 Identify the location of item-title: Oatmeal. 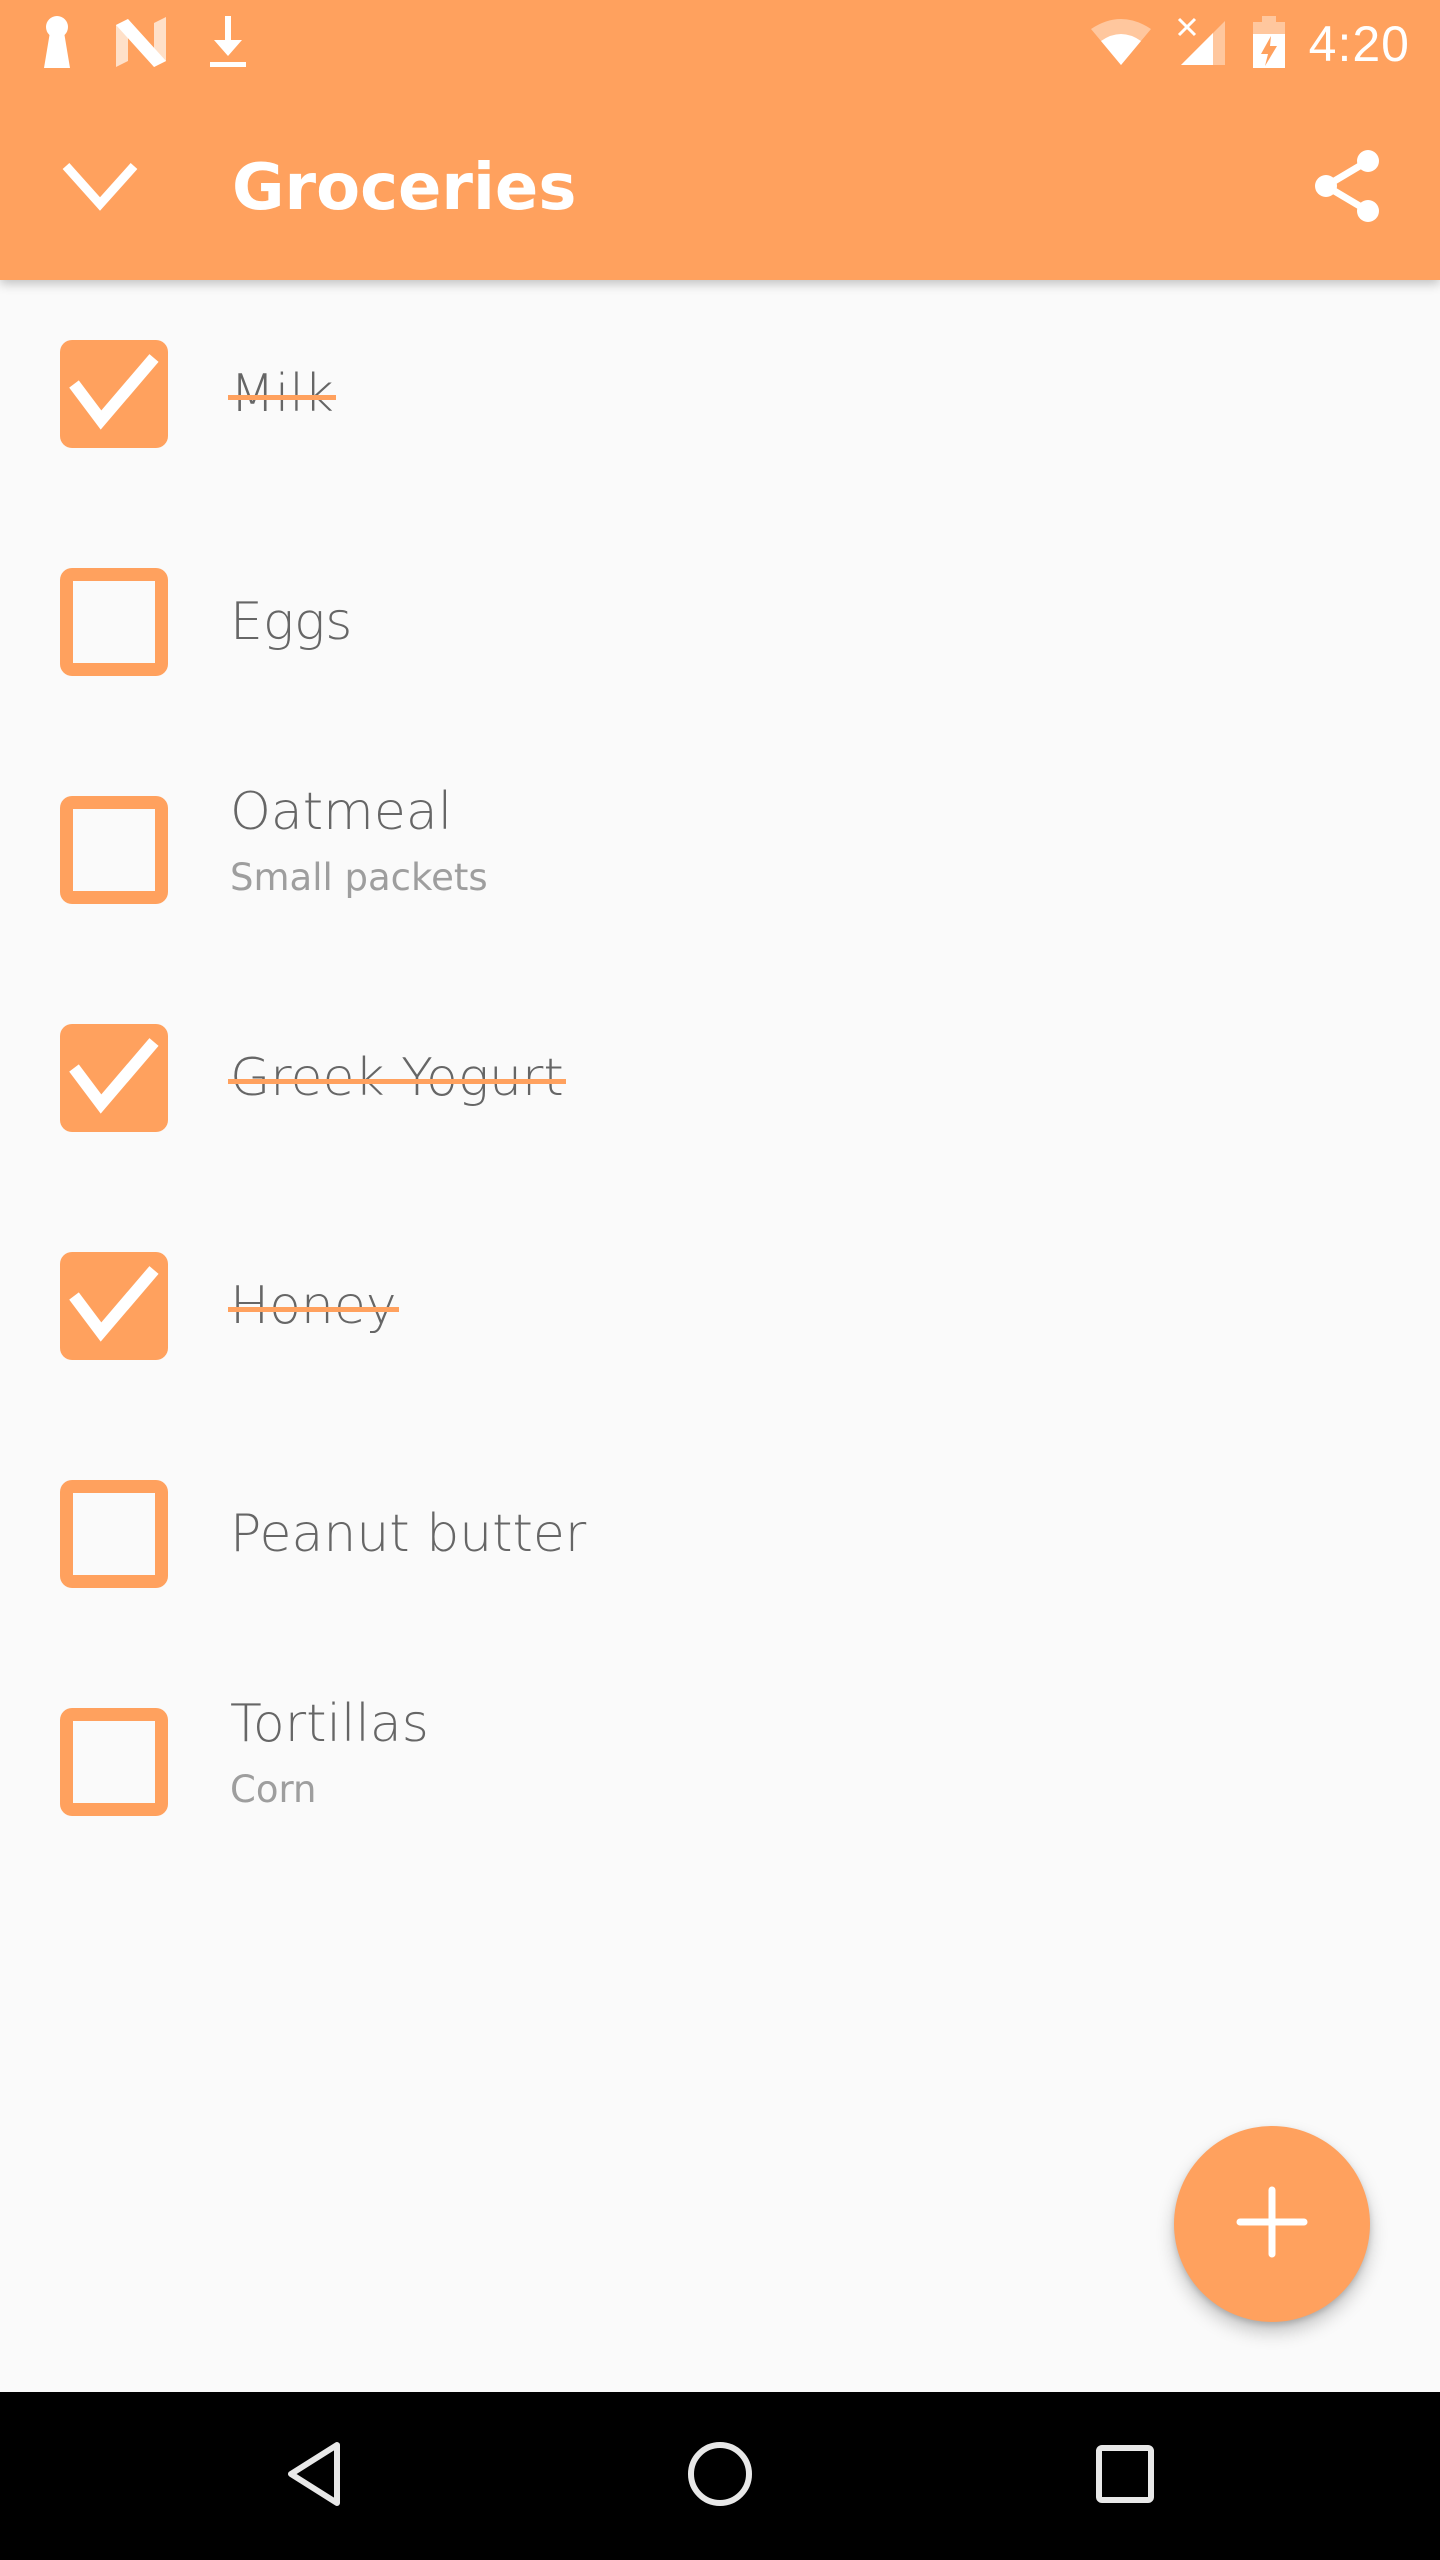
(341, 812).